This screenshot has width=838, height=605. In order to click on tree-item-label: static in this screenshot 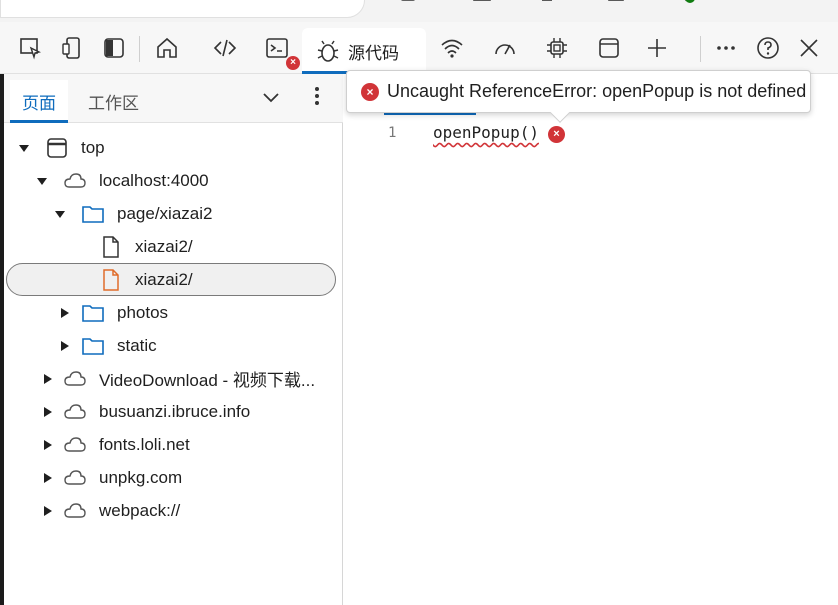, I will do `click(137, 345)`.